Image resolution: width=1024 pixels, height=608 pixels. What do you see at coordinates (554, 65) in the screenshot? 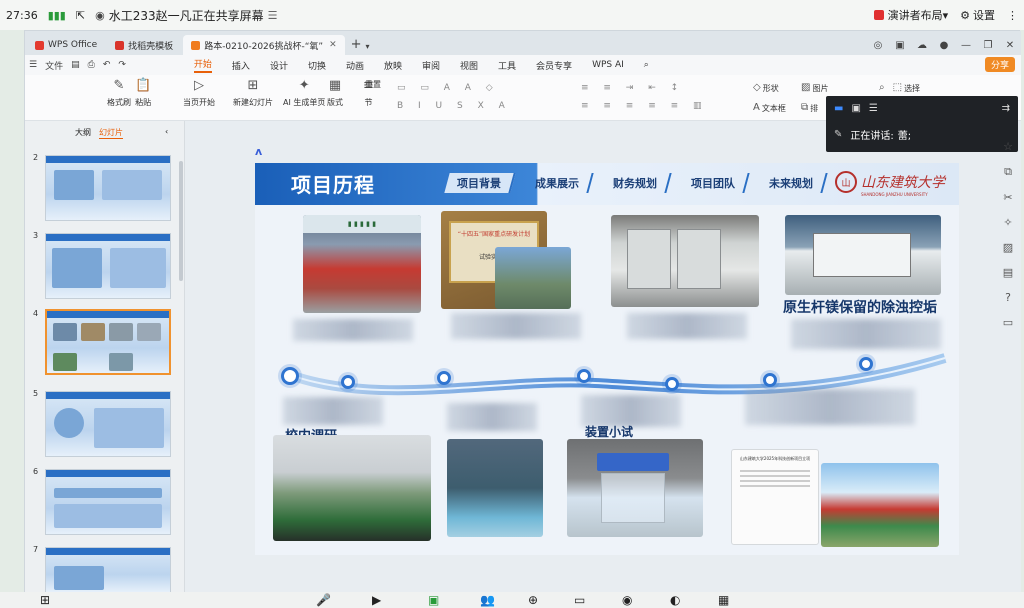
I see `menu-member: 会员专享` at bounding box center [554, 65].